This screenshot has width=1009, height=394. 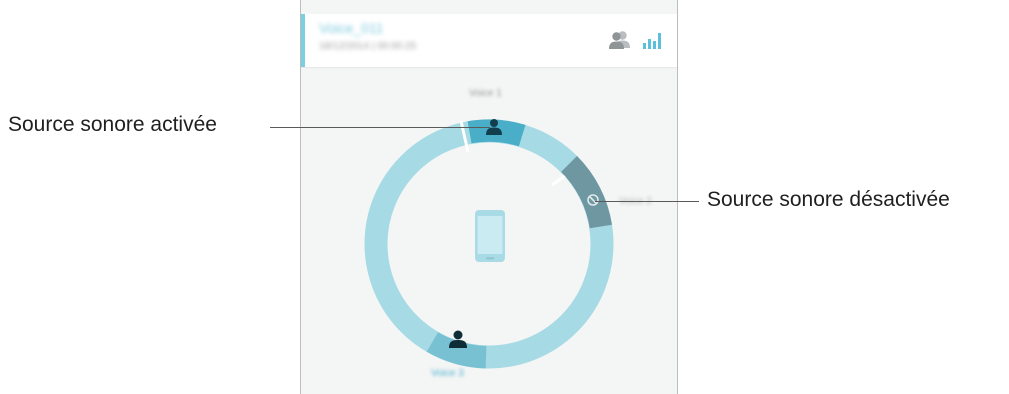 I want to click on phone-device-icon, so click(x=490, y=236).